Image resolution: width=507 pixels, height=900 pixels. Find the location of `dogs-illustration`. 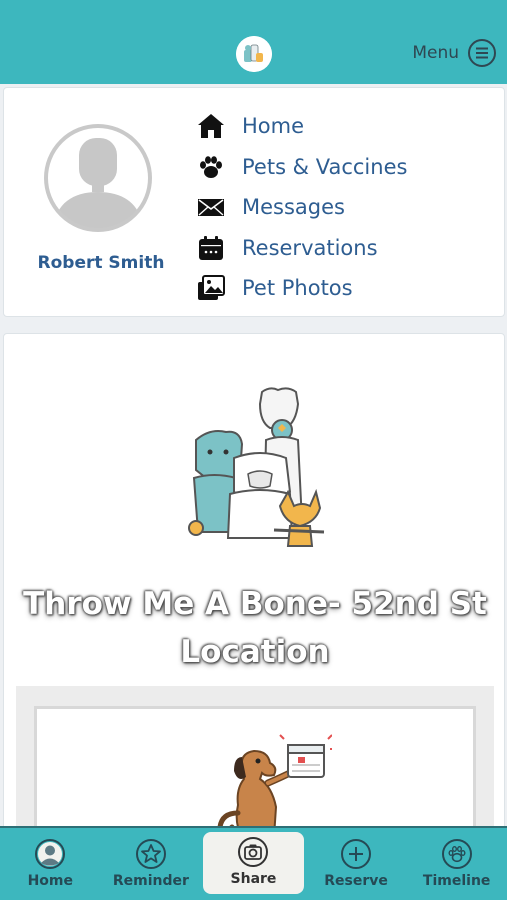

dogs-illustration is located at coordinates (256, 467).